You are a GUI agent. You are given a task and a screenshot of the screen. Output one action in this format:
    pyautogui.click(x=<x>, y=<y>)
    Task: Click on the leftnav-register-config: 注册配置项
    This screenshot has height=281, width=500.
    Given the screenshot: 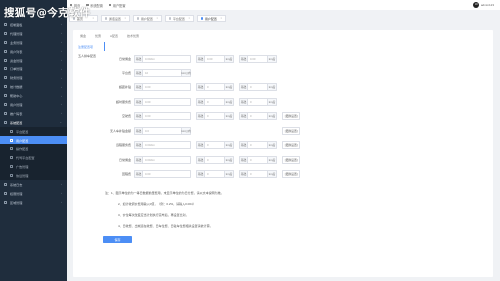 What is the action you would take?
    pyautogui.click(x=89, y=46)
    